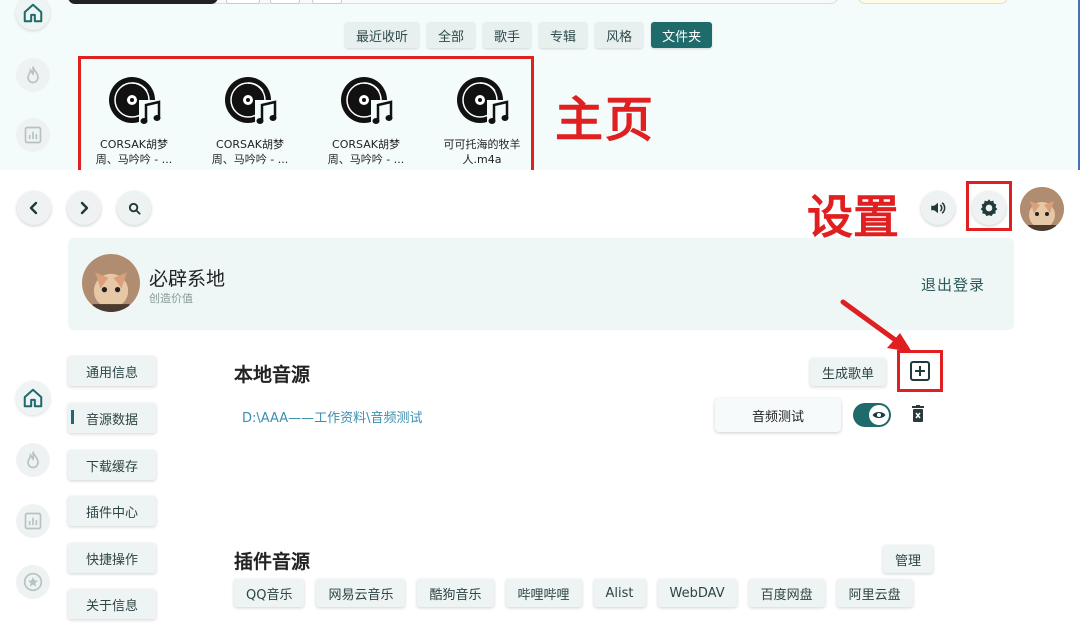  What do you see at coordinates (953, 284) in the screenshot?
I see `logout-link: 退出登录` at bounding box center [953, 284].